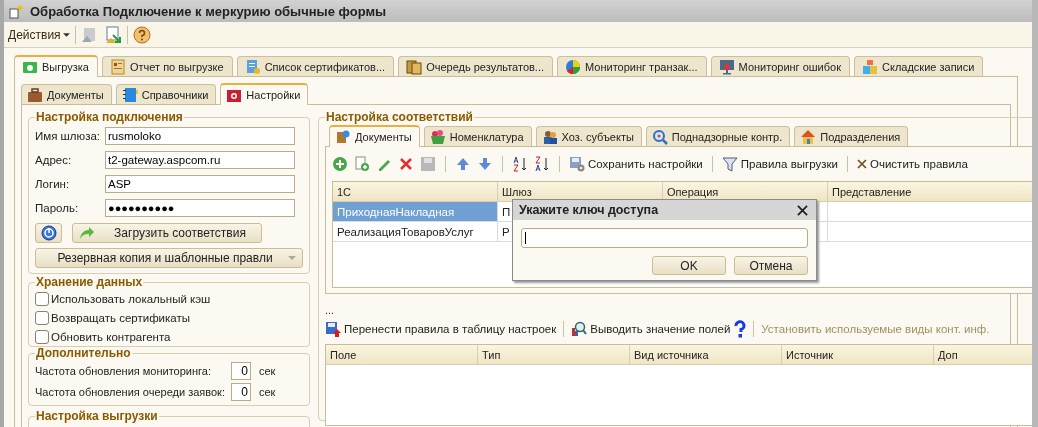  What do you see at coordinates (117, 66) in the screenshot?
I see `document-icon` at bounding box center [117, 66].